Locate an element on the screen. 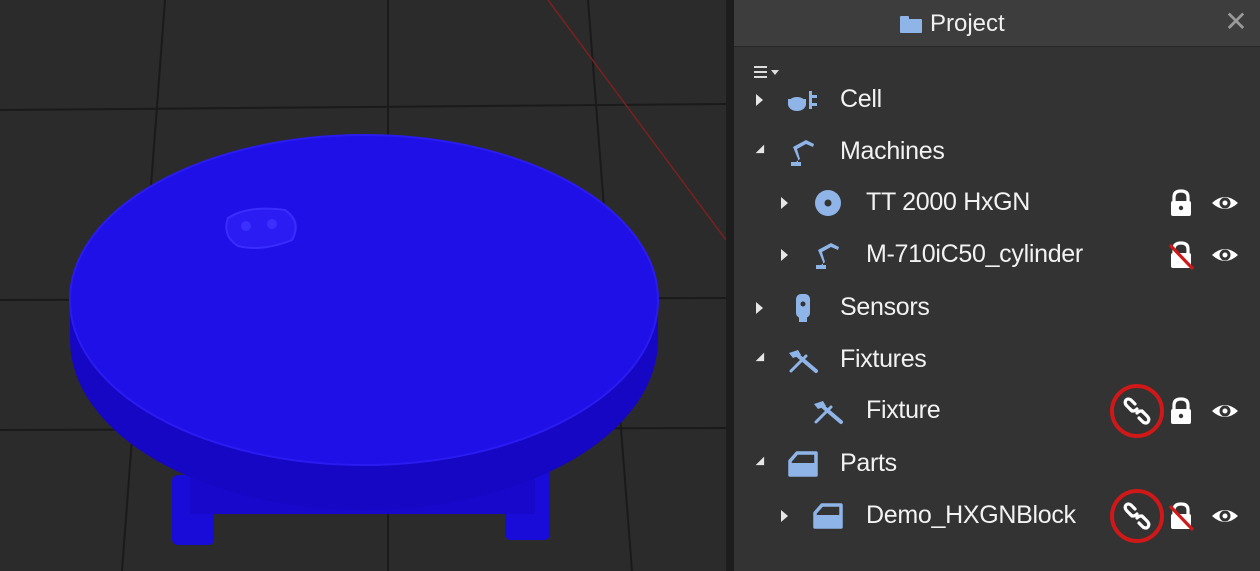 This screenshot has height=571, width=1260. tree-item-label: M-710iC50_cylinder is located at coordinates (974, 254).